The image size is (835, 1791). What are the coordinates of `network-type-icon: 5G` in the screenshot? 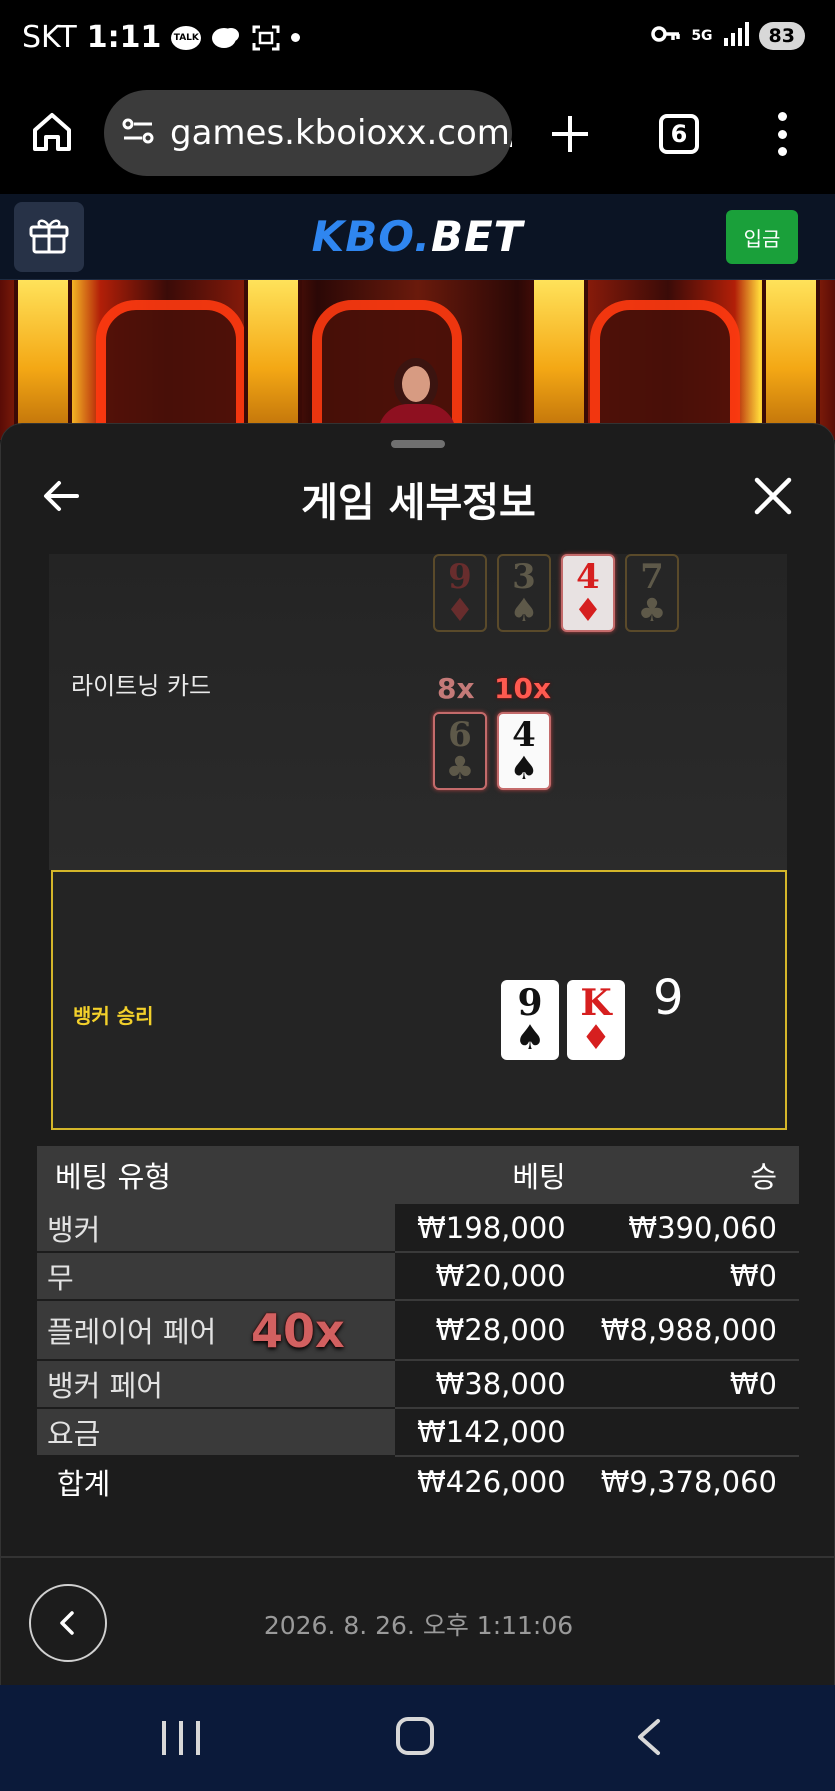 It's located at (702, 36).